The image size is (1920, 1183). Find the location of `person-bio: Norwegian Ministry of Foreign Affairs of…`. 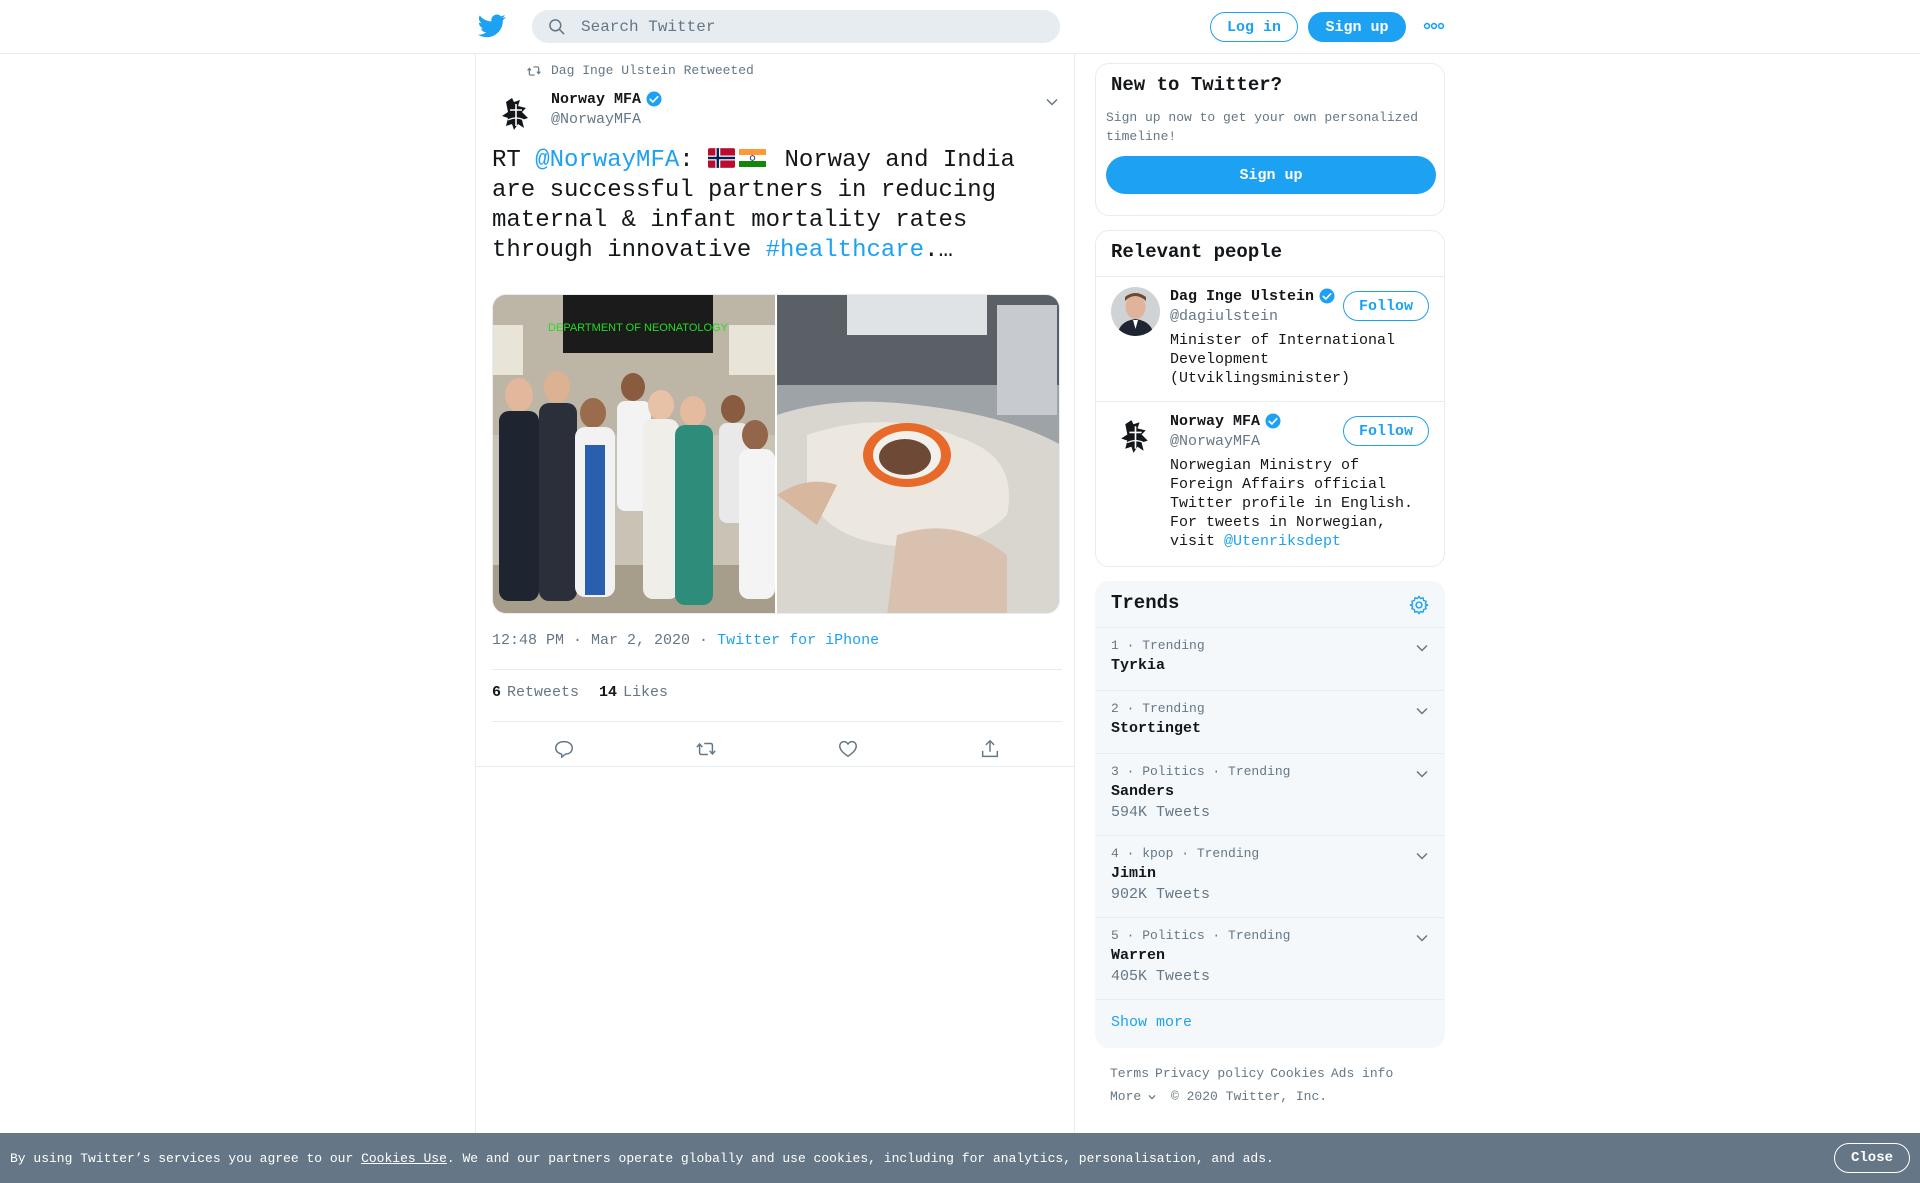

person-bio: Norwegian Ministry of Foreign Affairs of… is located at coordinates (1299, 503).